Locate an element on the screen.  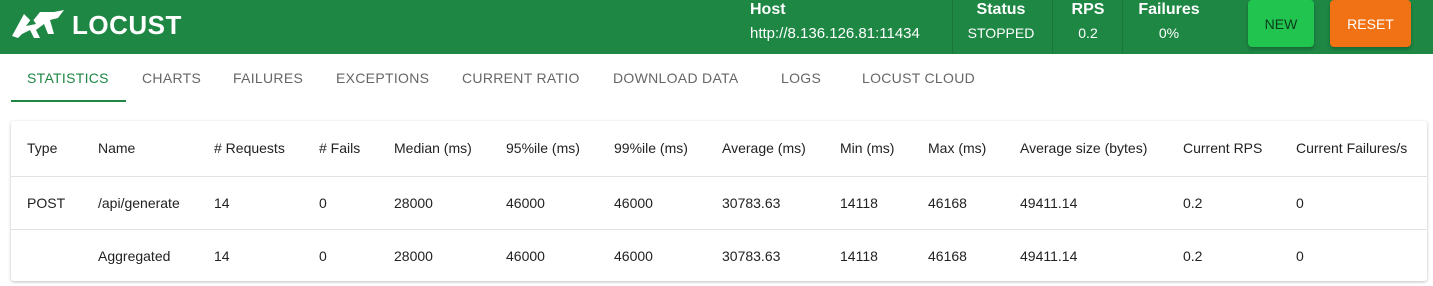
failures-value: 0% is located at coordinates (1169, 33).